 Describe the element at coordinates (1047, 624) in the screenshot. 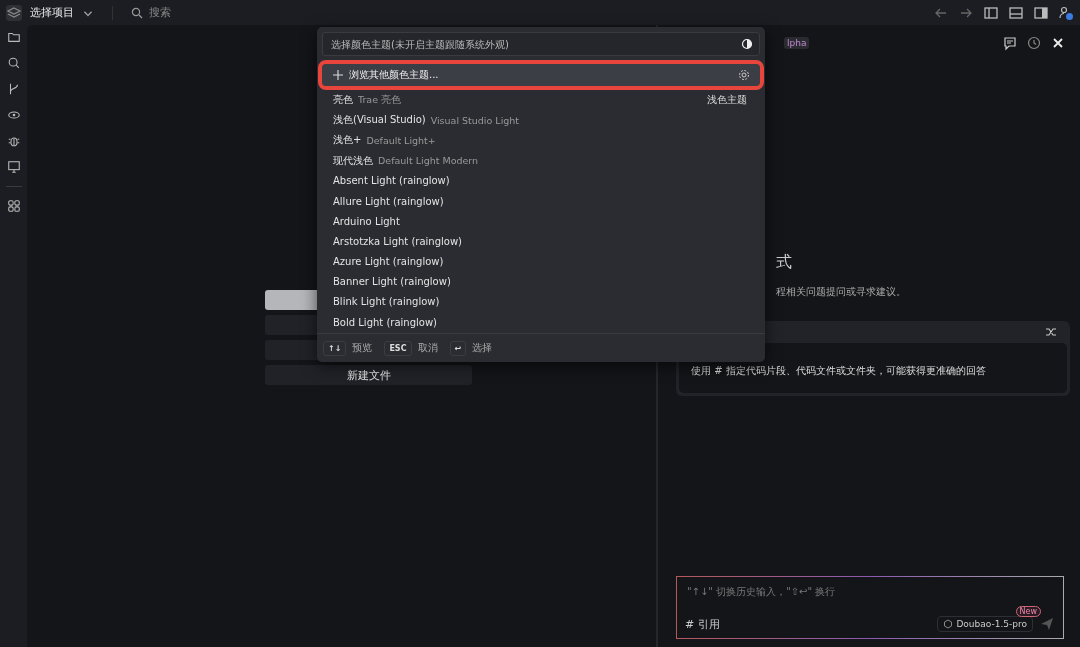

I see `send-icon` at that location.